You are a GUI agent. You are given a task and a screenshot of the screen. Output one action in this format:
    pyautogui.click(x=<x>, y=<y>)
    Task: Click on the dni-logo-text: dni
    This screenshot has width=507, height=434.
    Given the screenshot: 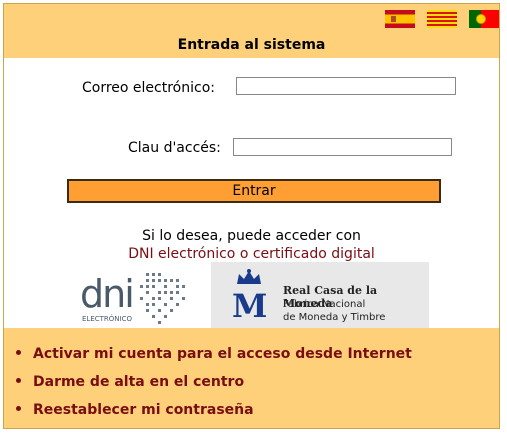 What is the action you would take?
    pyautogui.click(x=106, y=294)
    